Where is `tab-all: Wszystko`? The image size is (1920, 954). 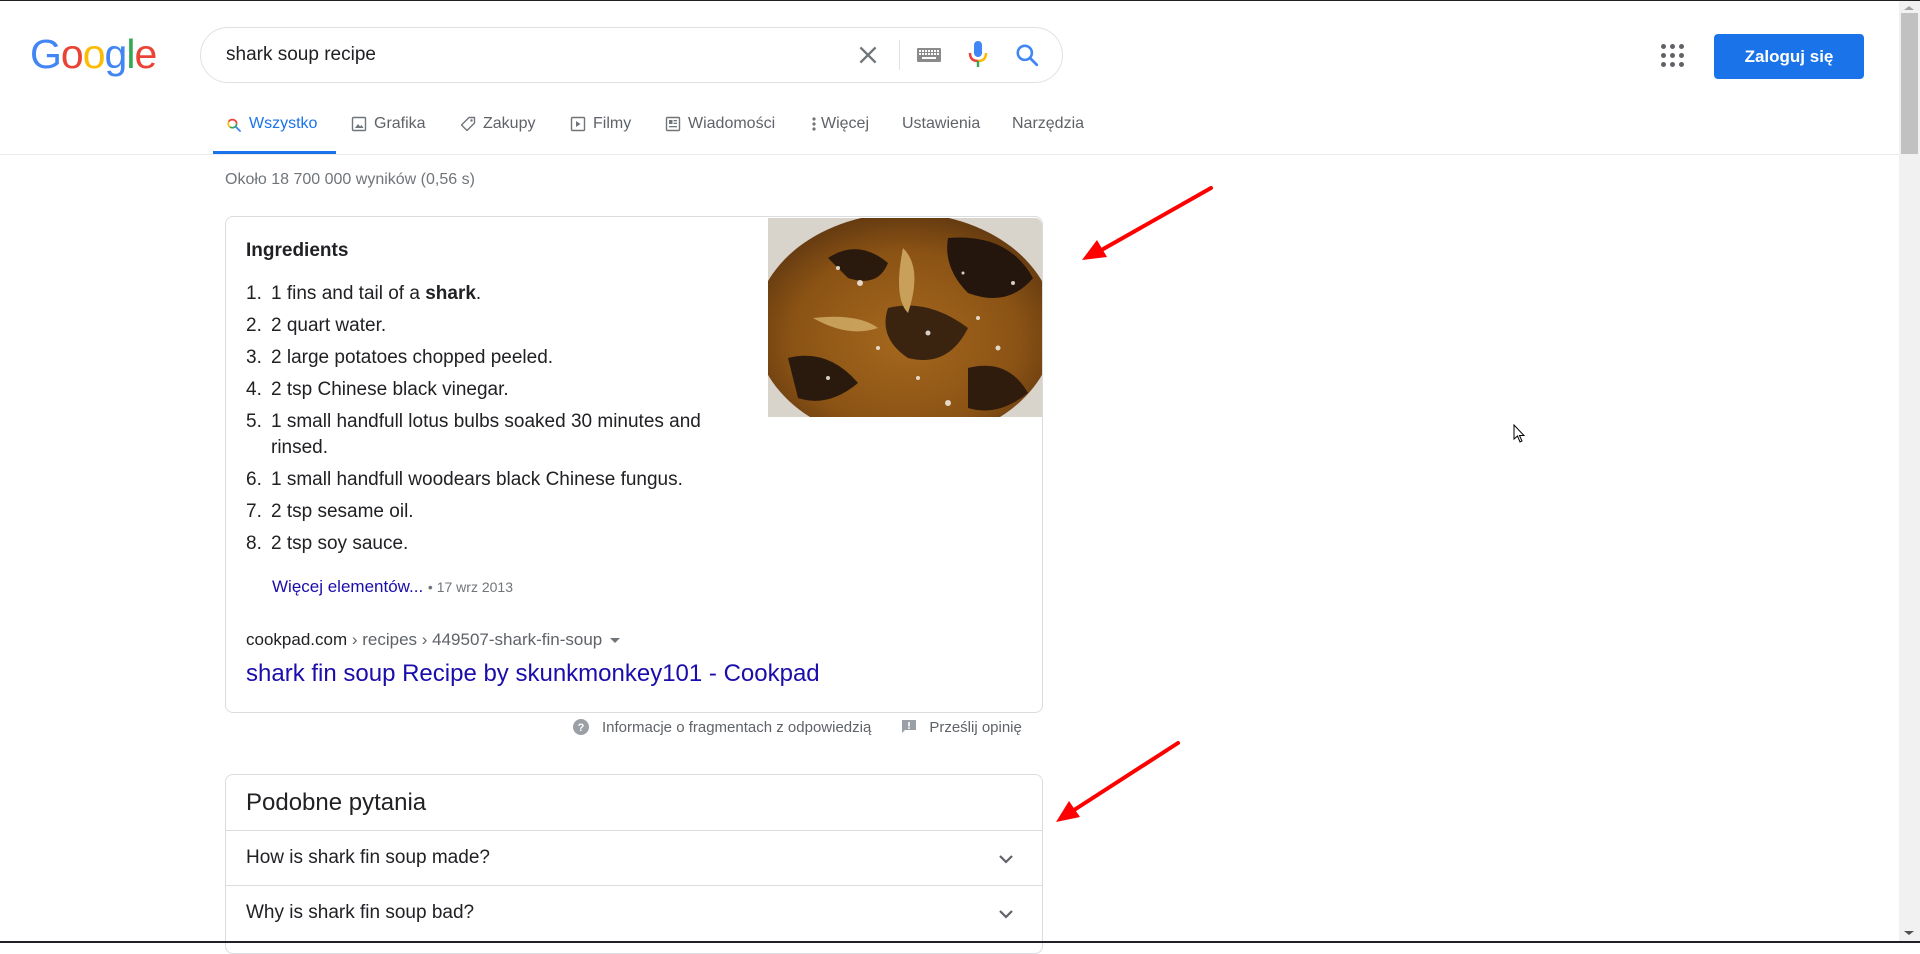
tab-all: Wszystko is located at coordinates (271, 130).